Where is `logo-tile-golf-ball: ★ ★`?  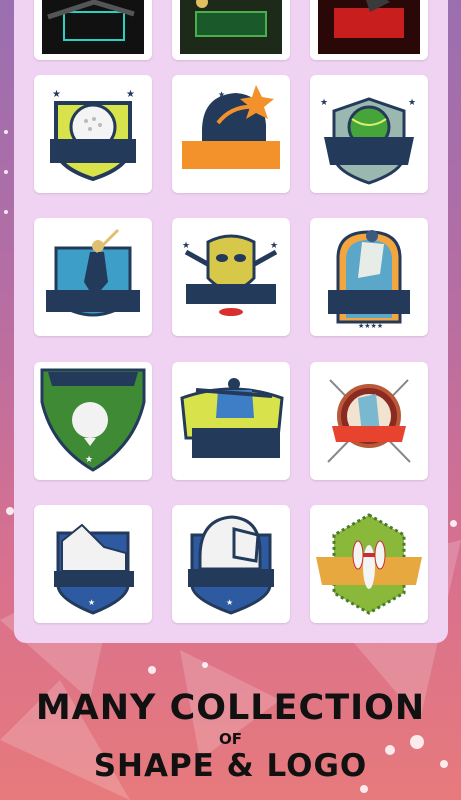
logo-tile-golf-ball: ★ ★ is located at coordinates (93, 134).